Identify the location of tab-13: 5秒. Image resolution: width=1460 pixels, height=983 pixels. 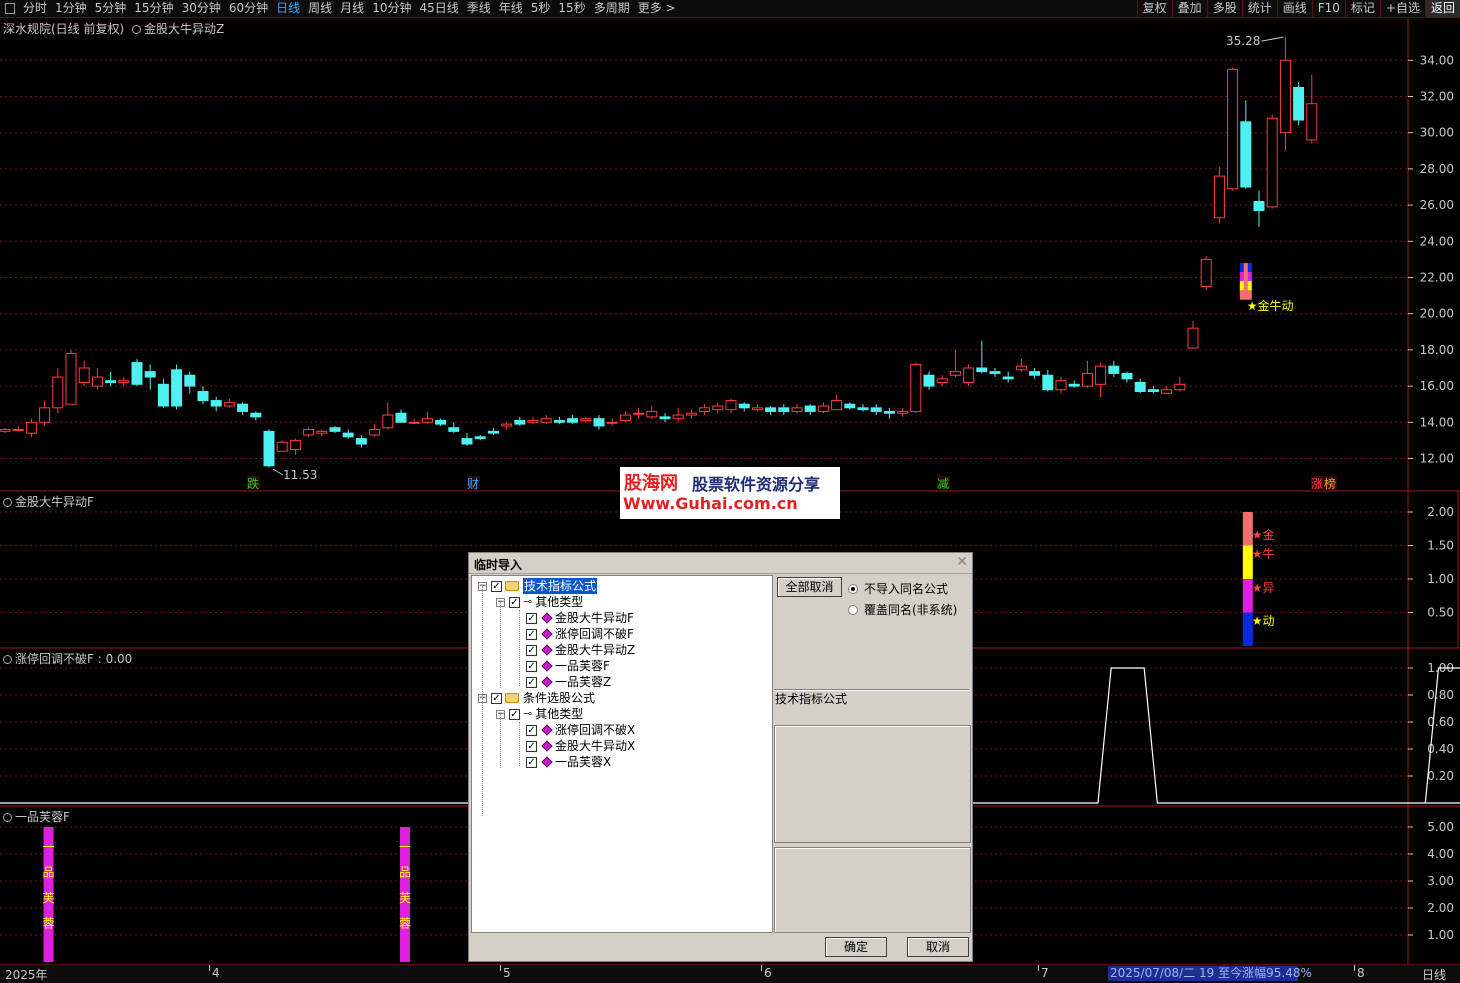
(541, 8).